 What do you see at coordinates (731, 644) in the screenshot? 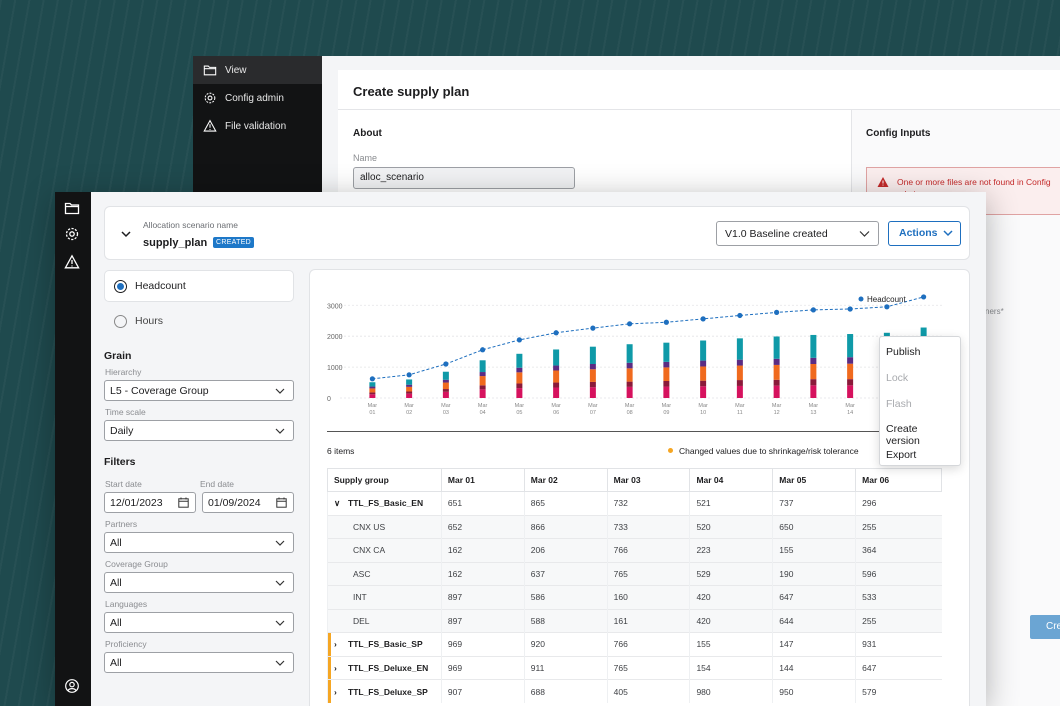
I see `value-cell: 155` at bounding box center [731, 644].